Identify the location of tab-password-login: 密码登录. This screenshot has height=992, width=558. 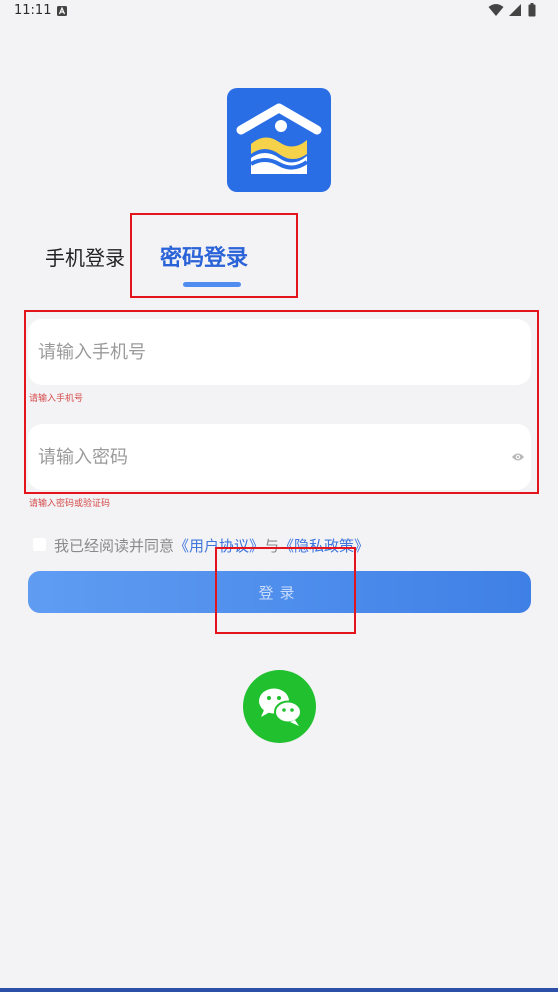
(204, 256).